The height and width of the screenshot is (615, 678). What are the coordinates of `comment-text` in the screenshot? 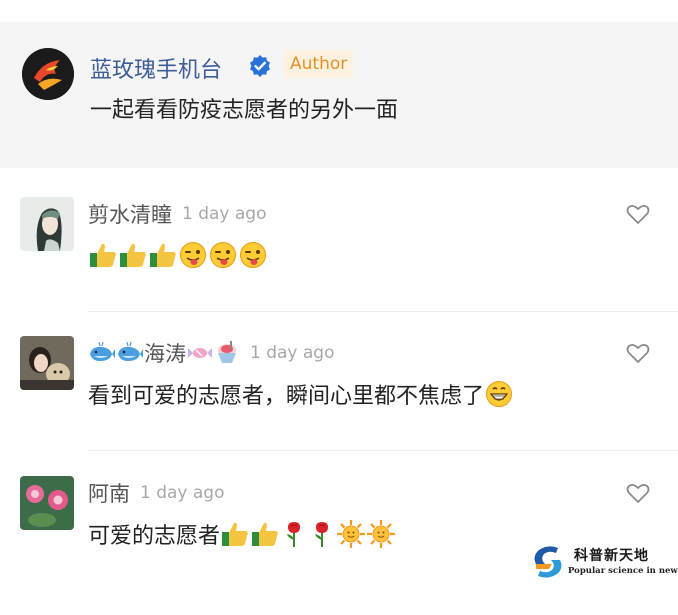 It's located at (178, 255).